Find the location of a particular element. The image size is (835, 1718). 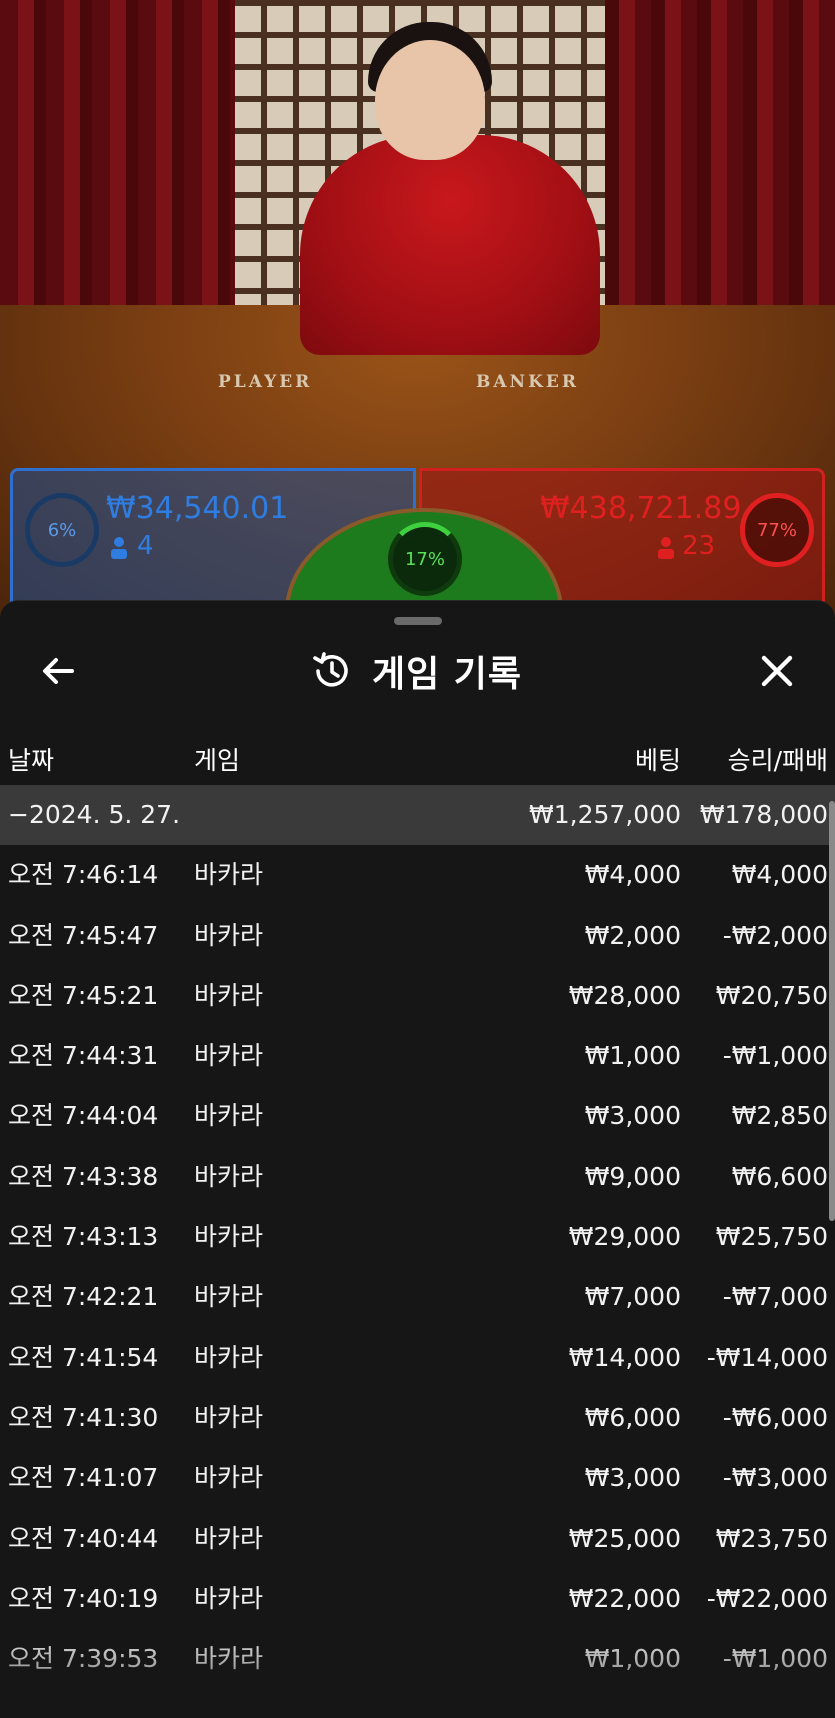

player-count: 4 is located at coordinates (145, 546).